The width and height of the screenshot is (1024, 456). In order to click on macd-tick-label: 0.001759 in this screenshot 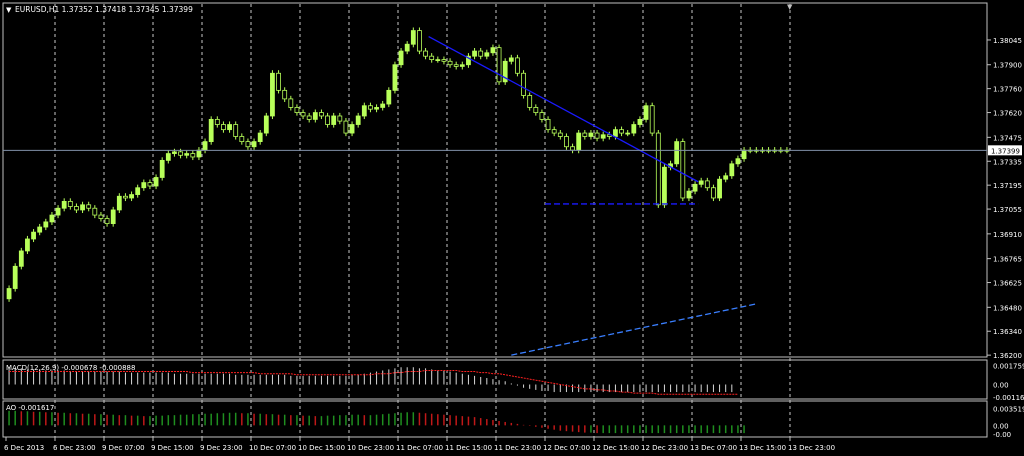, I will do `click(1008, 367)`.